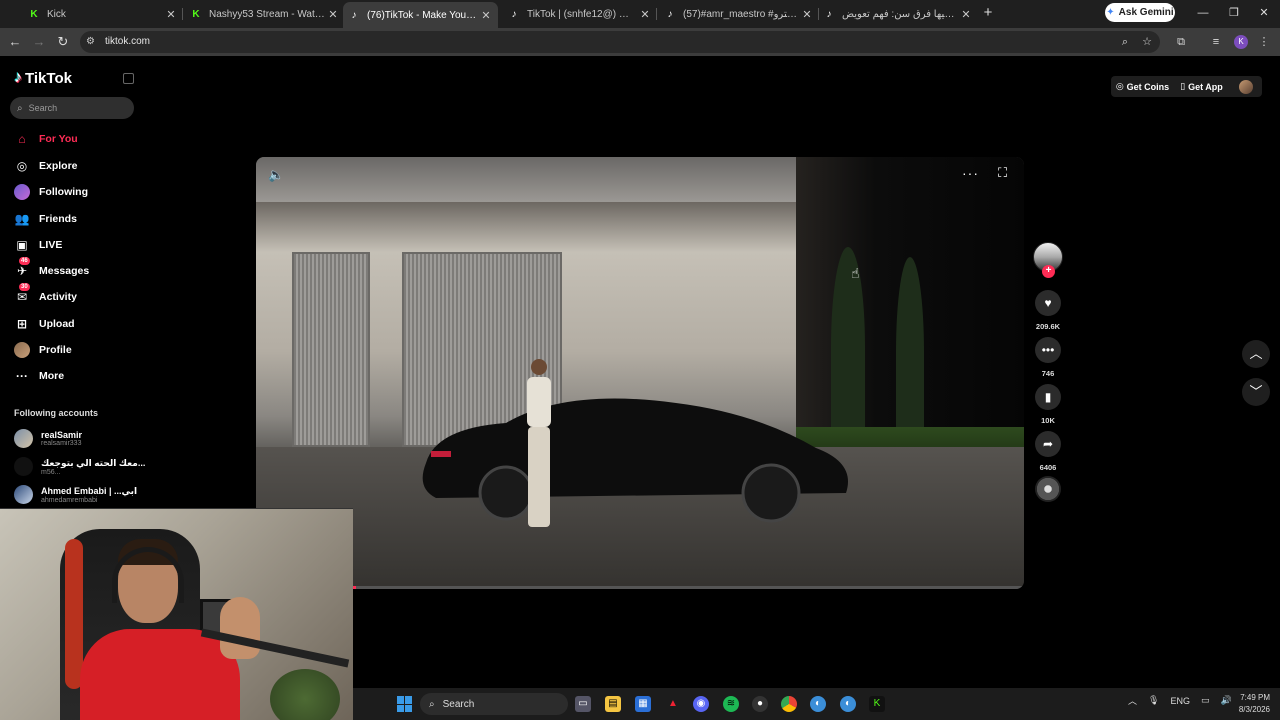 Image resolution: width=1280 pixels, height=720 pixels. I want to click on forward-icon: →, so click(39, 42).